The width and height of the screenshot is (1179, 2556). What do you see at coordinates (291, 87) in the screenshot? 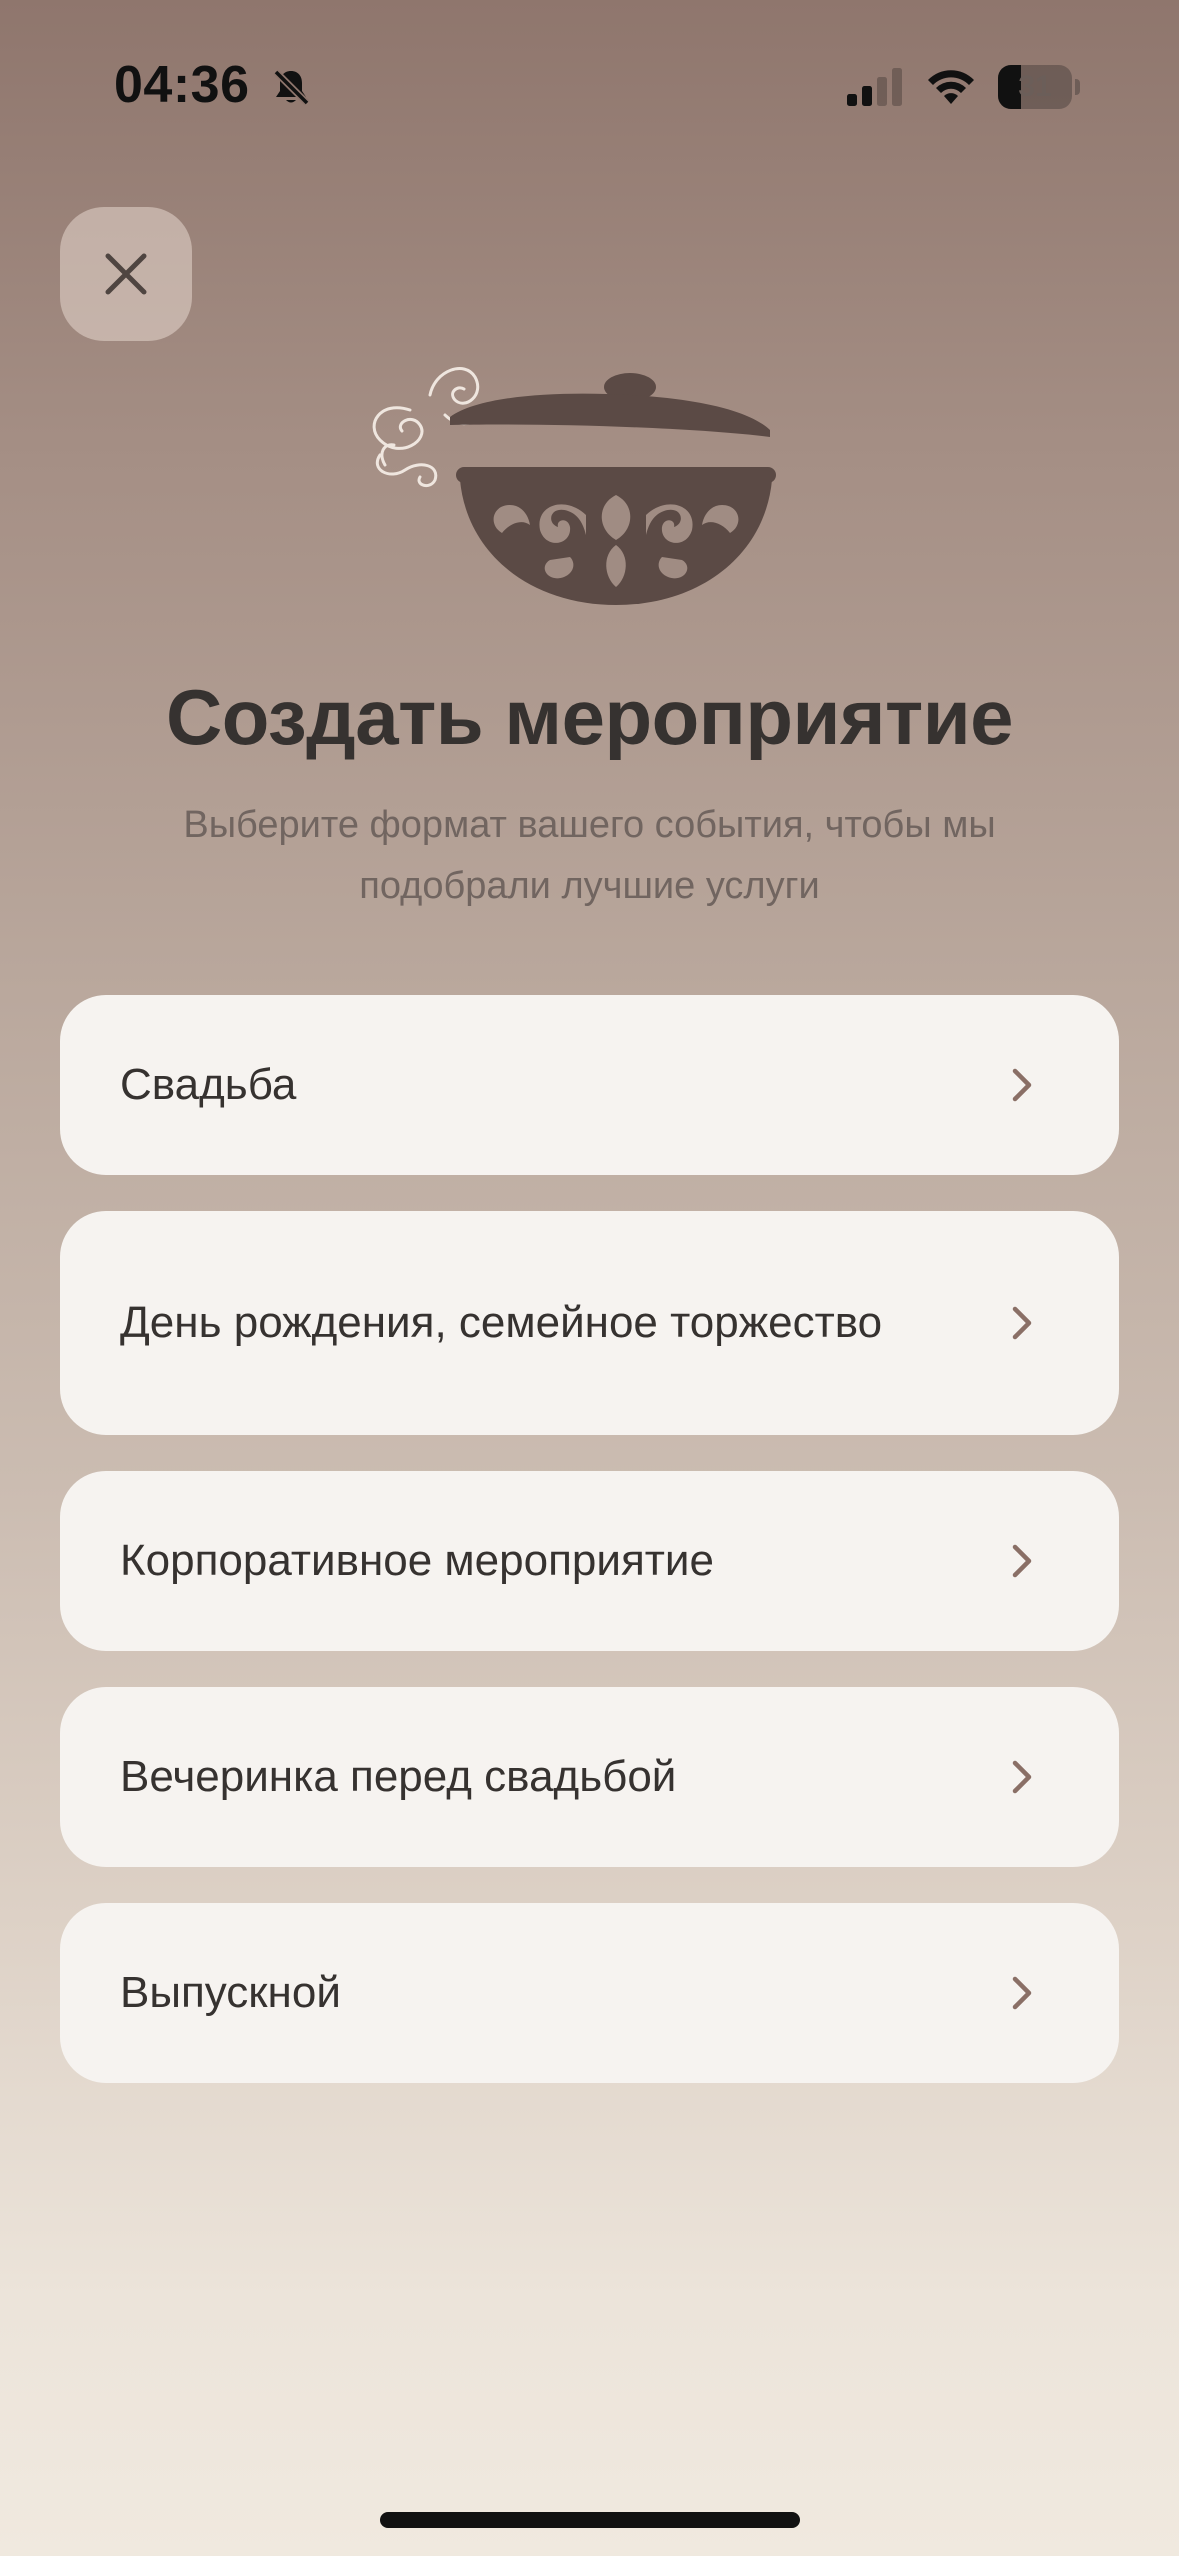
I see `bell-slash-icon` at bounding box center [291, 87].